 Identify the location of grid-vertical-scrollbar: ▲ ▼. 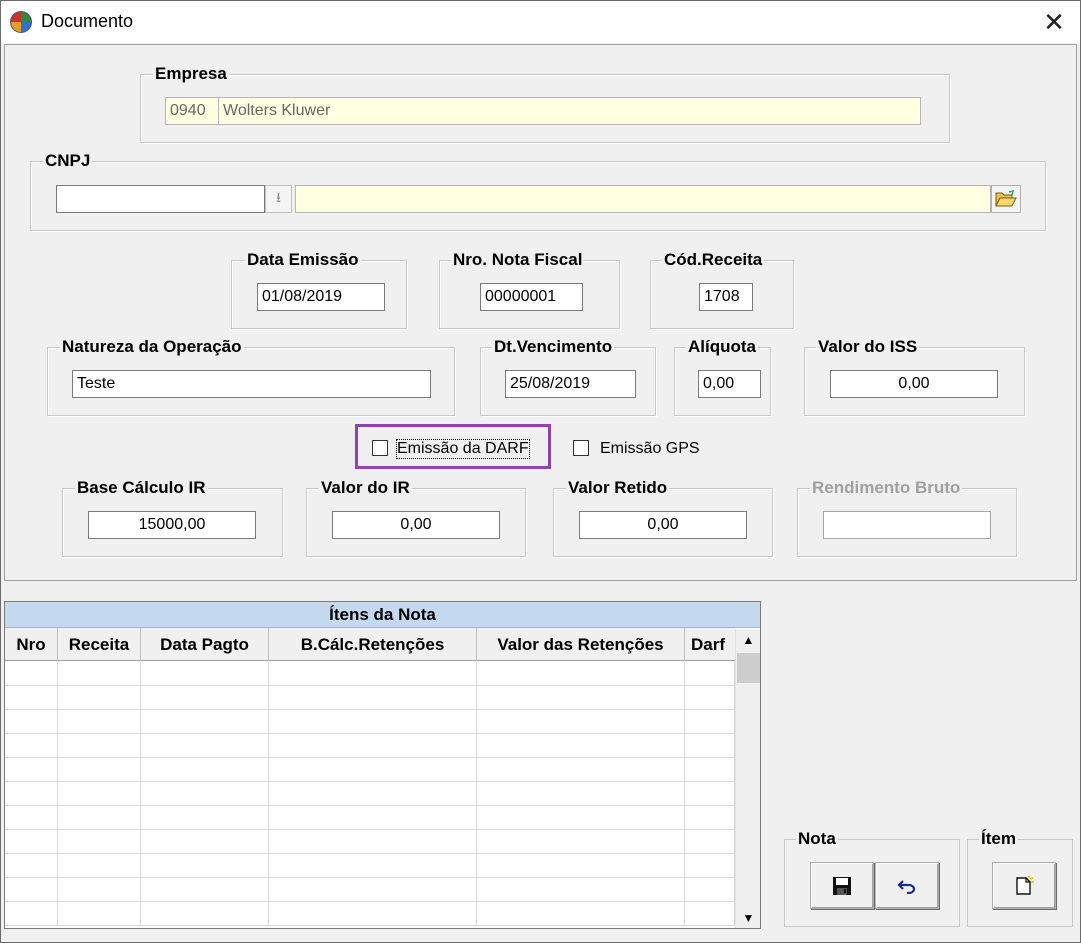
(747, 778).